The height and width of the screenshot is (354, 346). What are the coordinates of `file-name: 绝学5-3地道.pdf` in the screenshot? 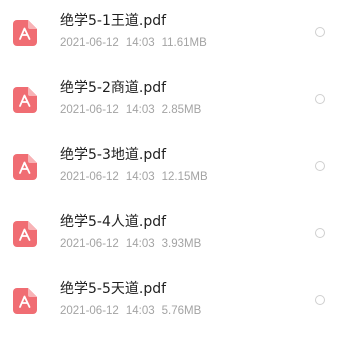 It's located at (113, 155).